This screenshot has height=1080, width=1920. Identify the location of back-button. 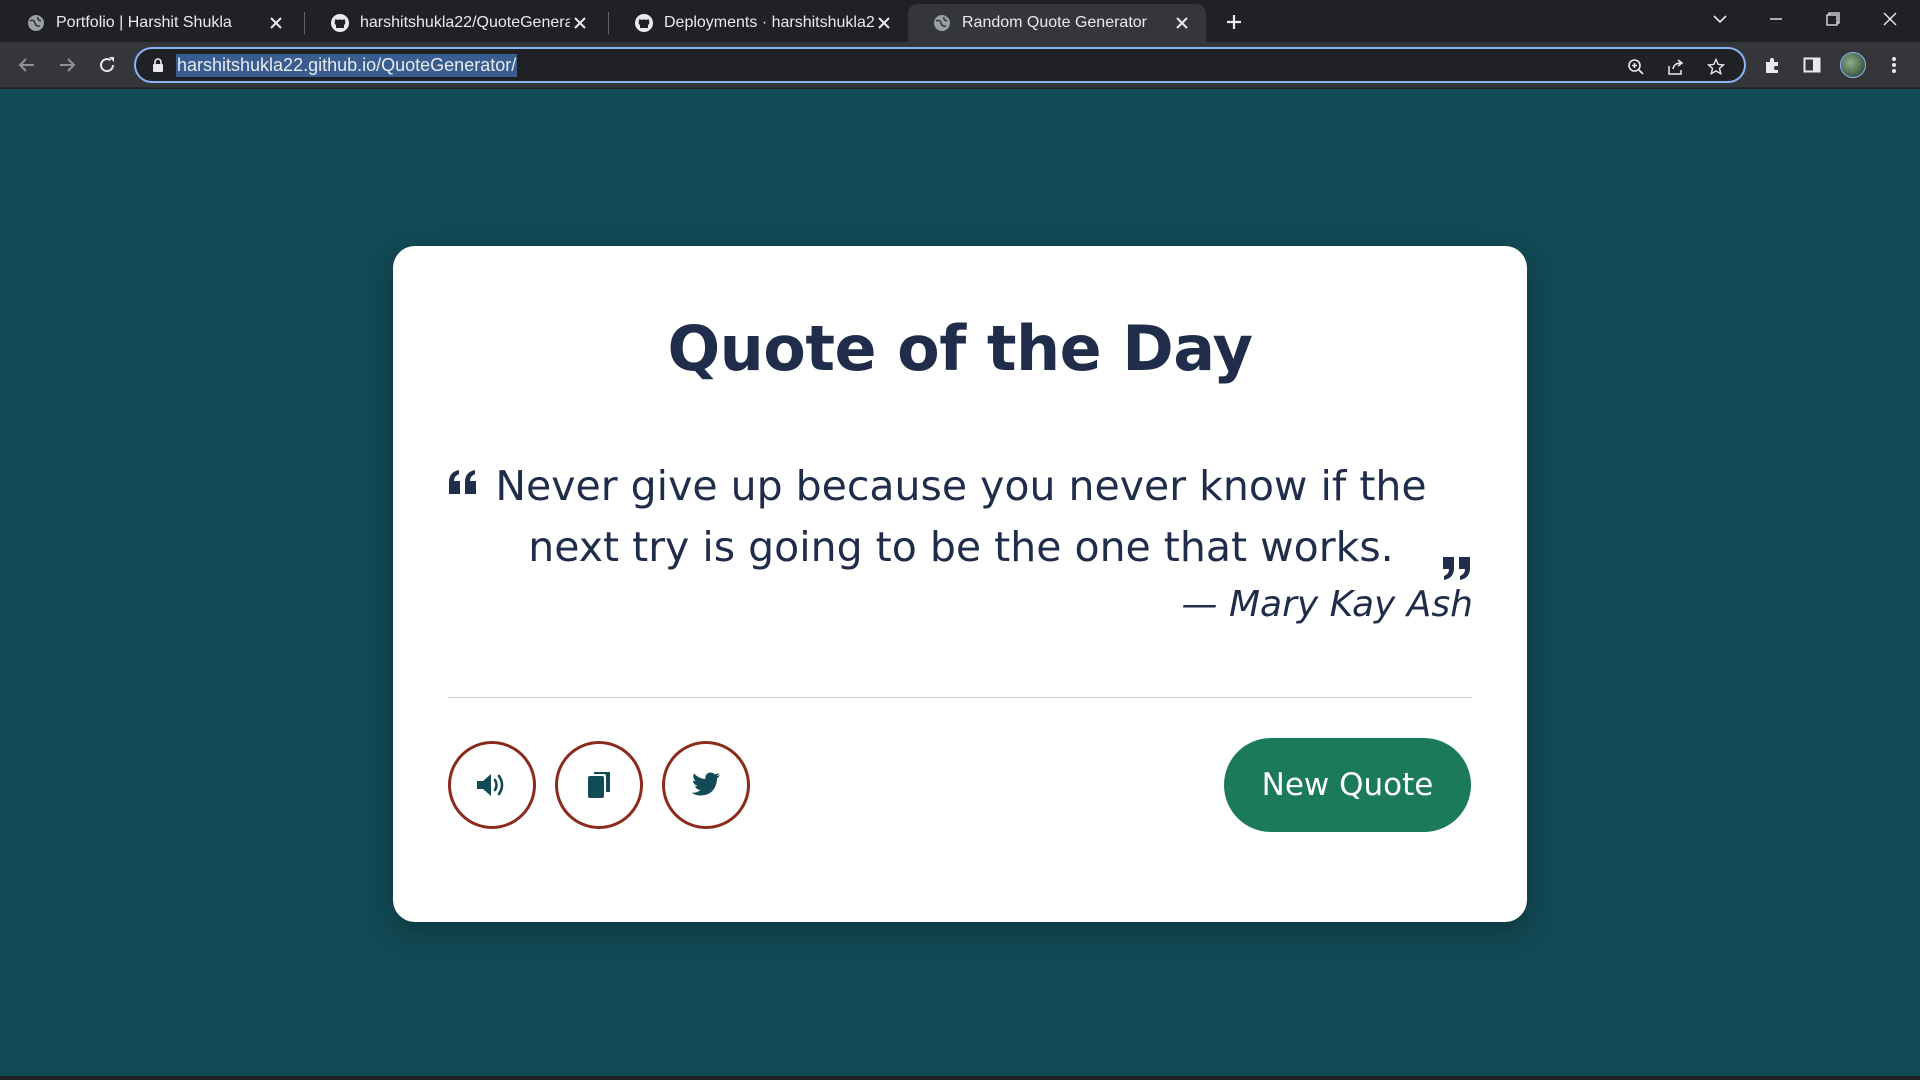
(27, 65).